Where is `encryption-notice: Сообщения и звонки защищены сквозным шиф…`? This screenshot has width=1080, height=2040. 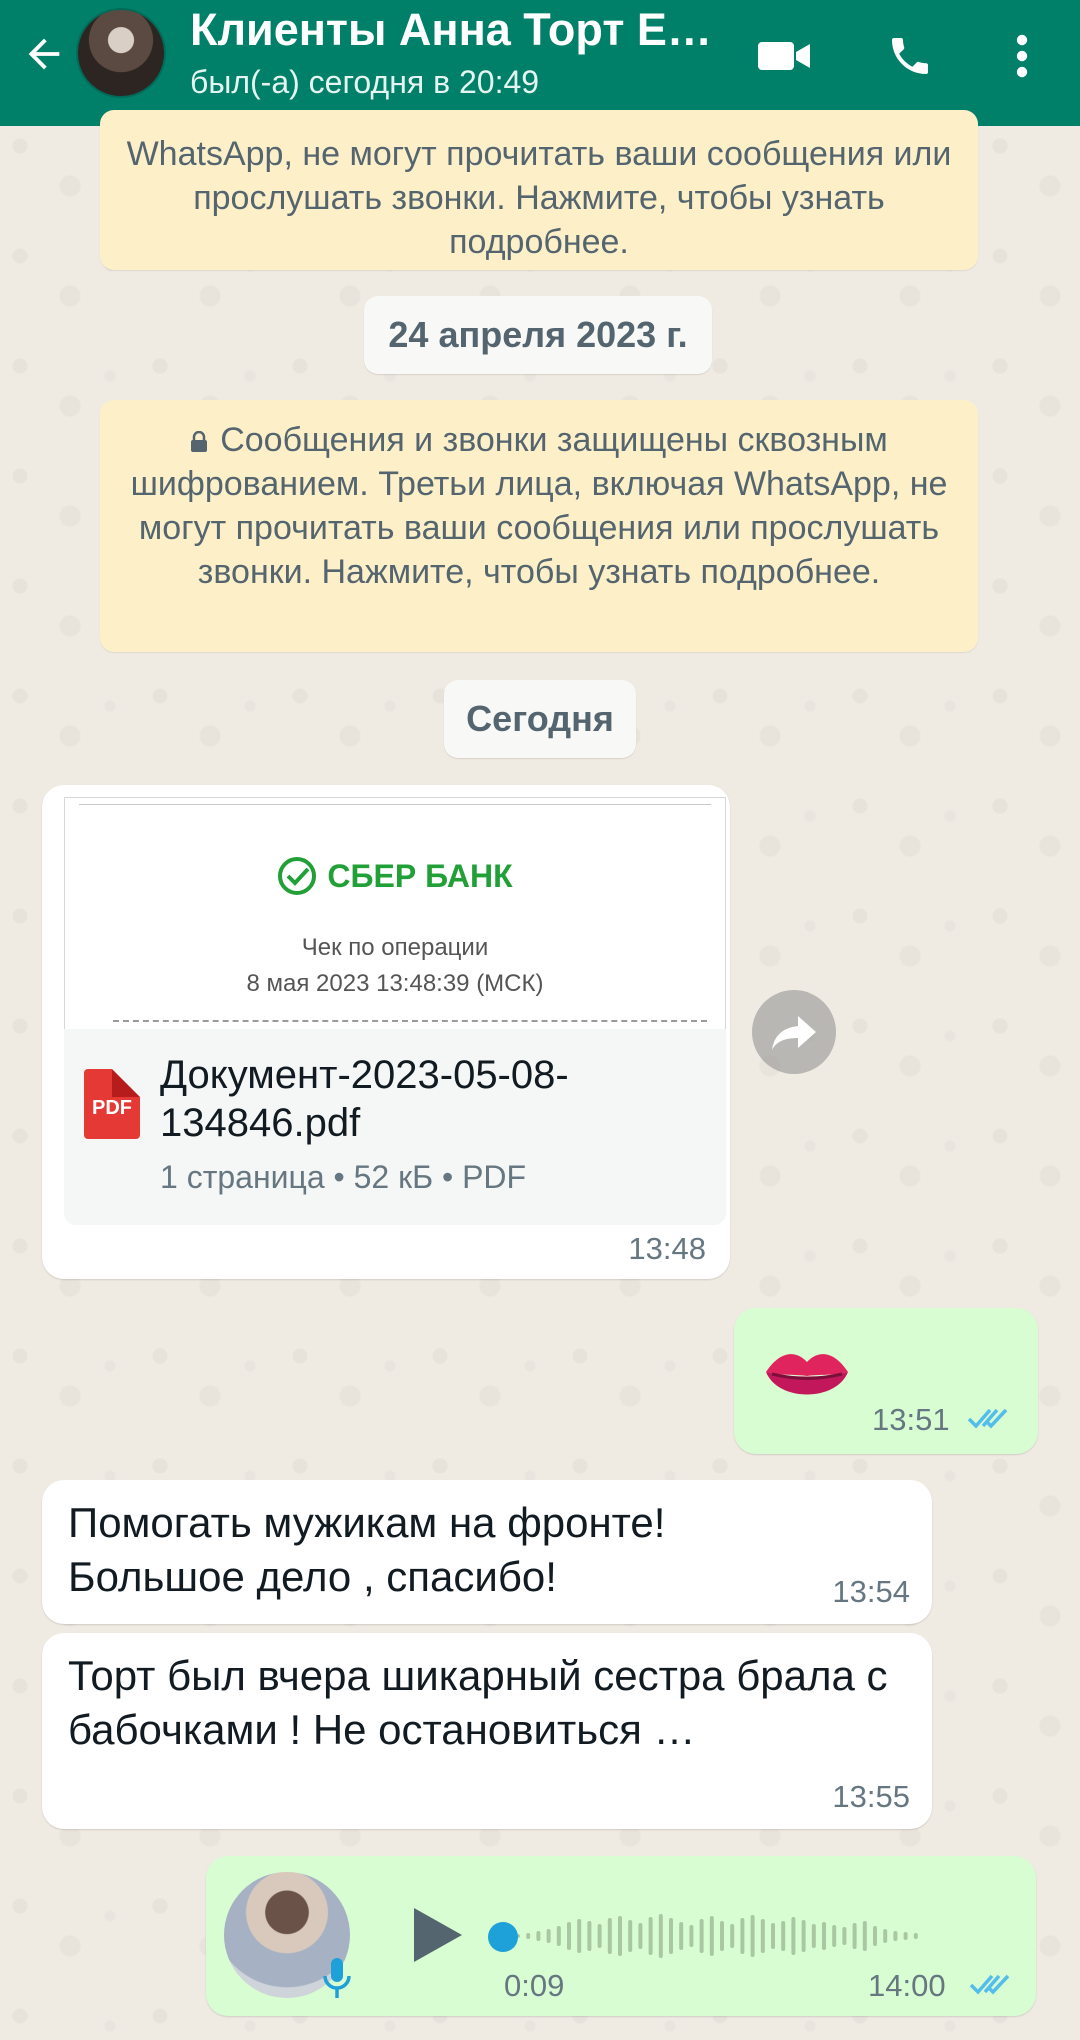 encryption-notice: Сообщения и звонки защищены сквозным шиф… is located at coordinates (539, 526).